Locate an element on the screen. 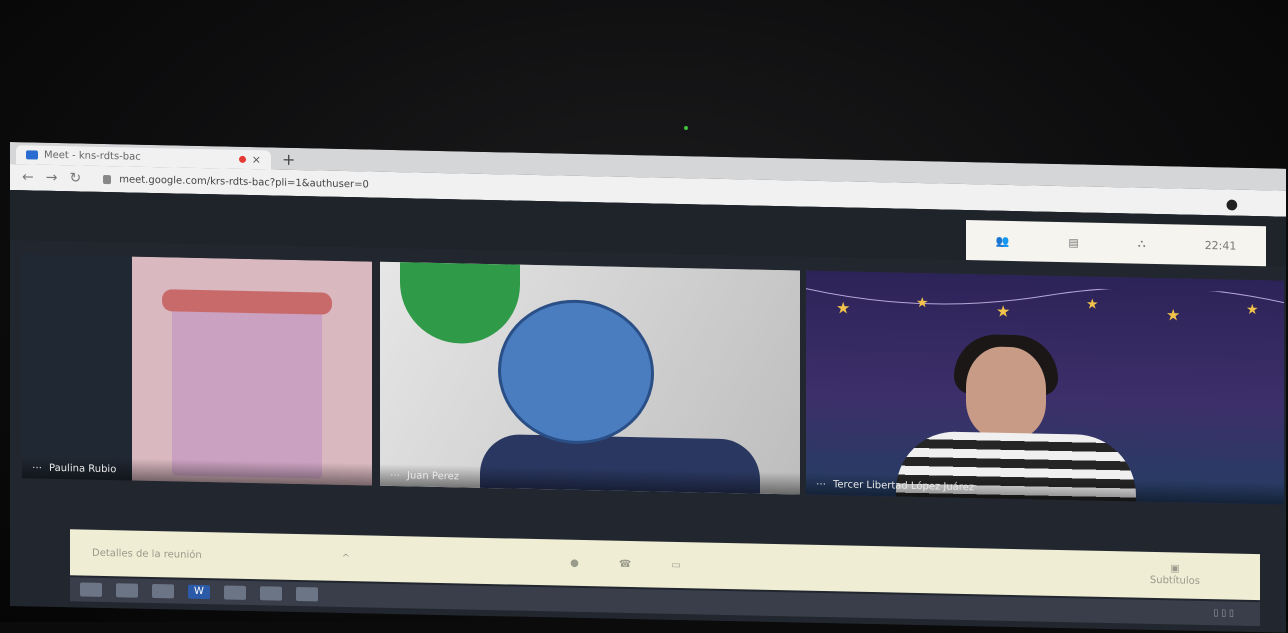  participant-tile: ⋯ Paulina Rubio is located at coordinates (197, 370).